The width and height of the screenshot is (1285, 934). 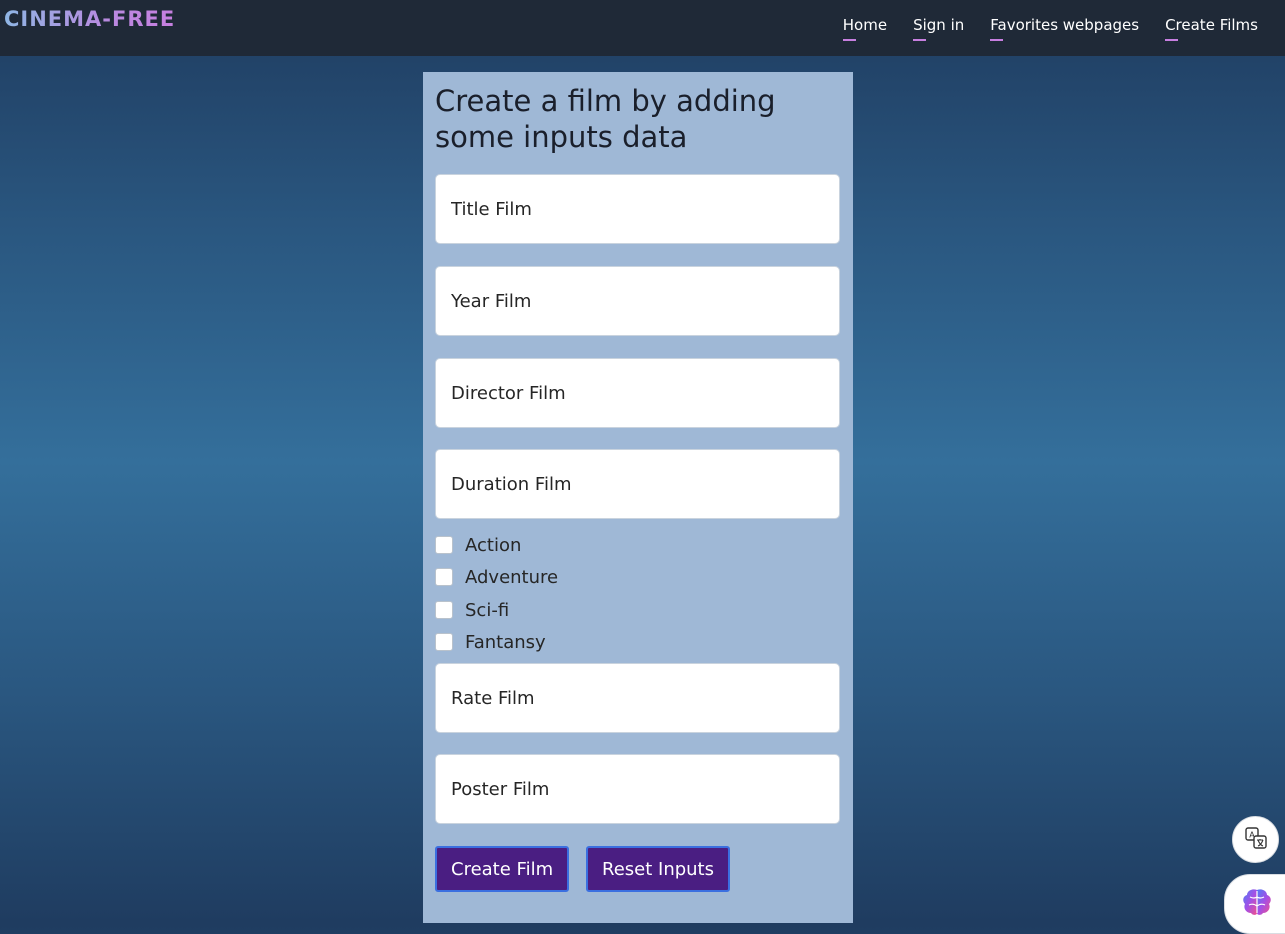 What do you see at coordinates (1257, 904) in the screenshot?
I see `brain-icon` at bounding box center [1257, 904].